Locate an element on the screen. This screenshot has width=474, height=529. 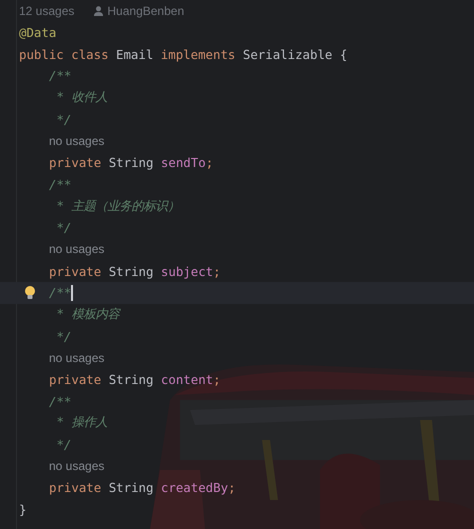
code-token: createdBy is located at coordinates (194, 488).